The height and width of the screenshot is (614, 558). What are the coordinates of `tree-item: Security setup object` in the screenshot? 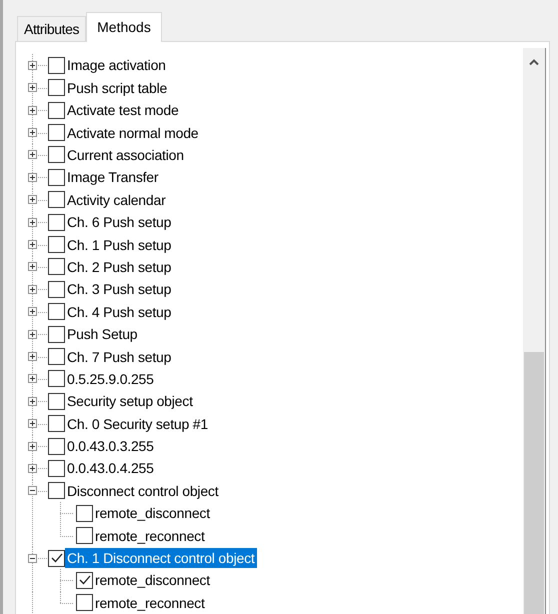 It's located at (130, 401).